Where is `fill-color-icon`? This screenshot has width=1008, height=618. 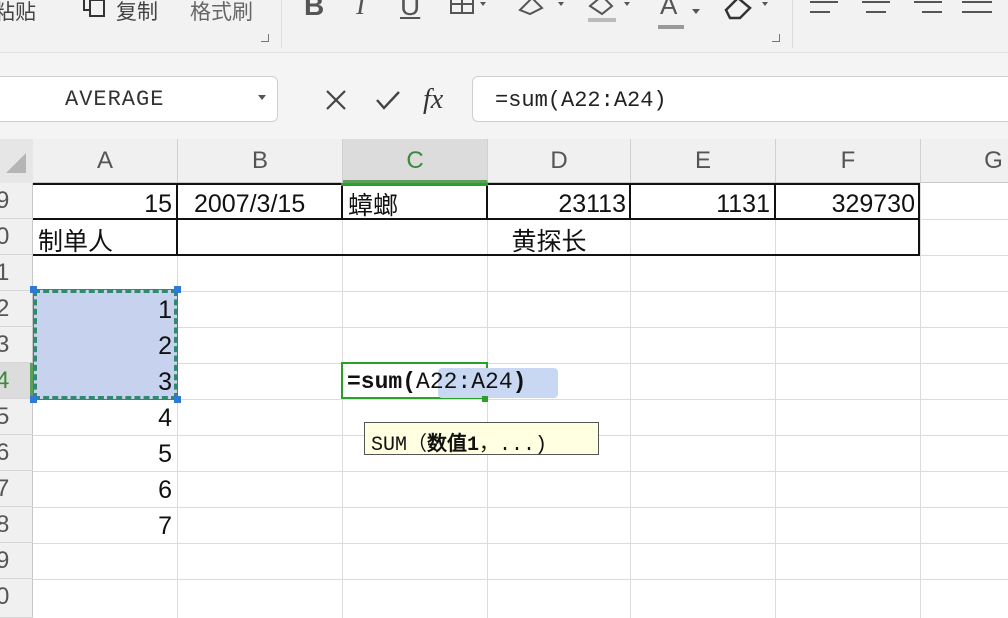
fill-color-icon is located at coordinates (611, 14).